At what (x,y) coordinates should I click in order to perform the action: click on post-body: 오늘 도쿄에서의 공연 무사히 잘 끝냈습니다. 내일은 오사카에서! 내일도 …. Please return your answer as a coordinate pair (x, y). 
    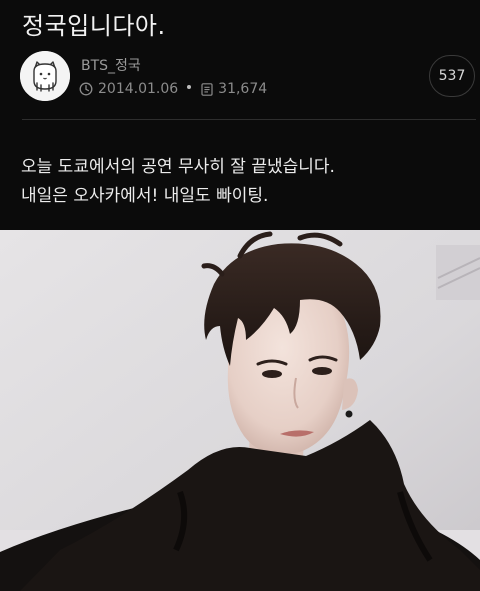
    Looking at the image, I should click on (178, 182).